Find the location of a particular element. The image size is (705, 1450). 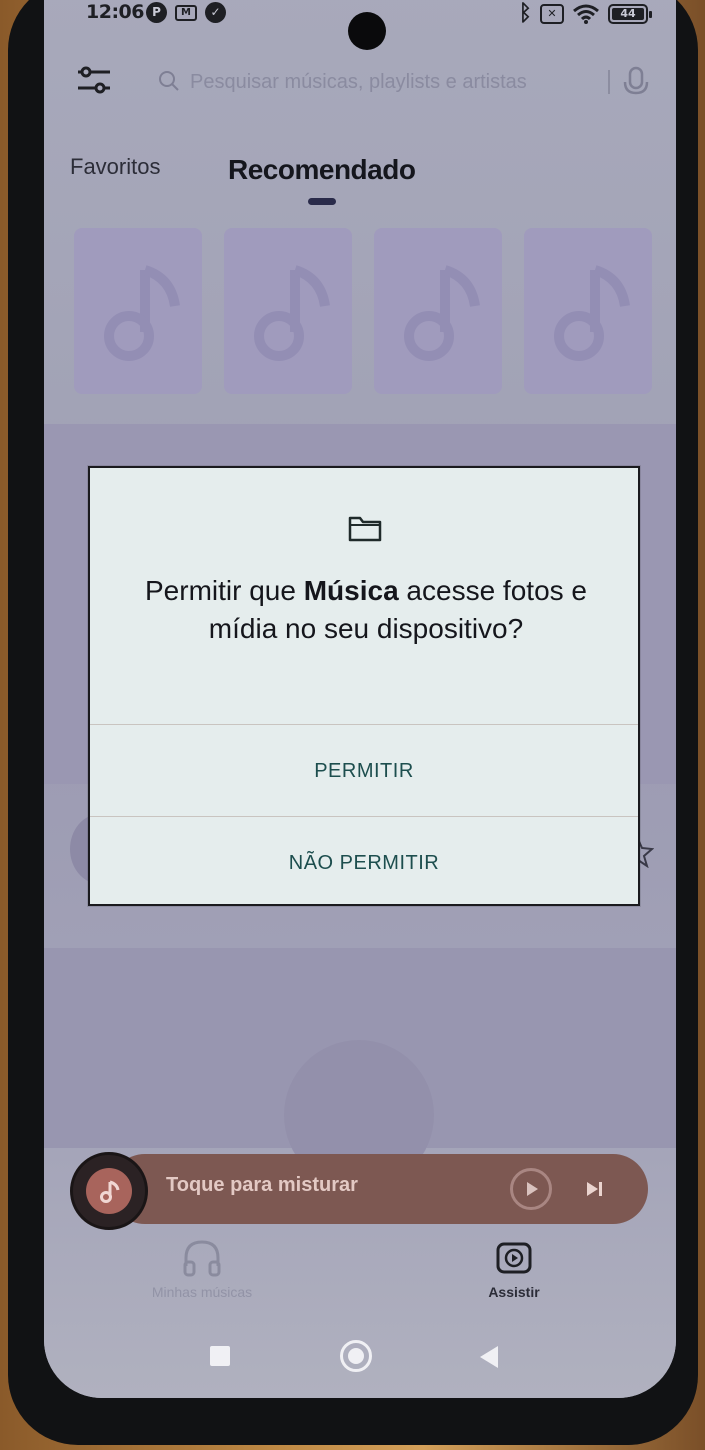

system-nav-bar is located at coordinates (360, 1356).